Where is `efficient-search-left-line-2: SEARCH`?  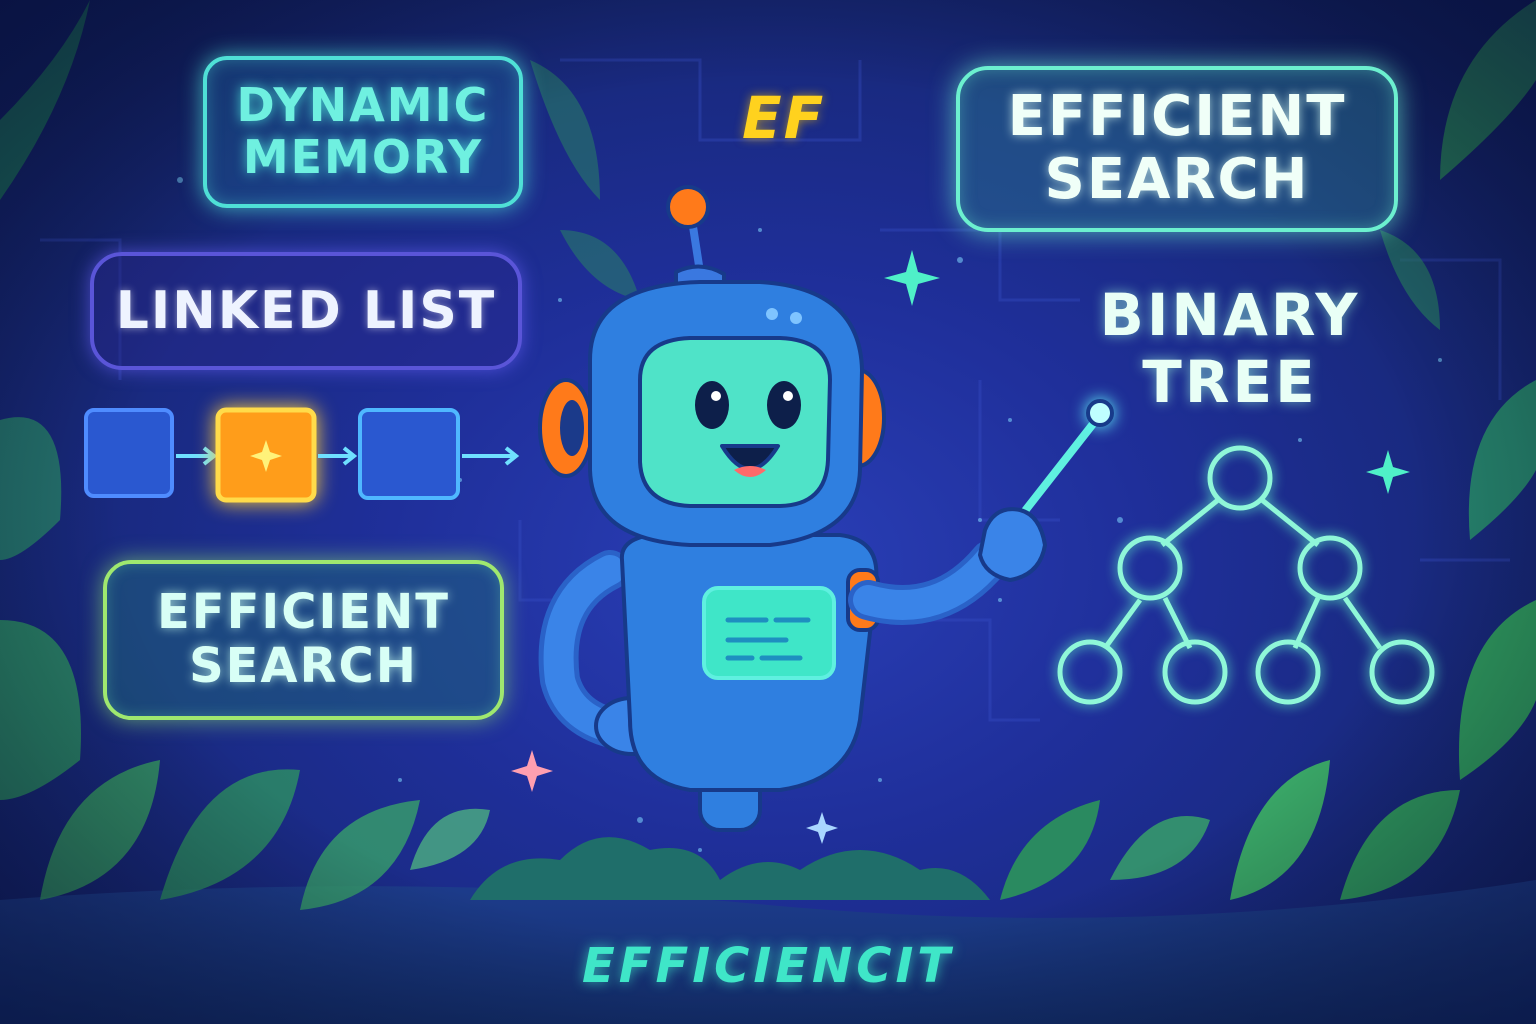 efficient-search-left-line-2: SEARCH is located at coordinates (303, 666).